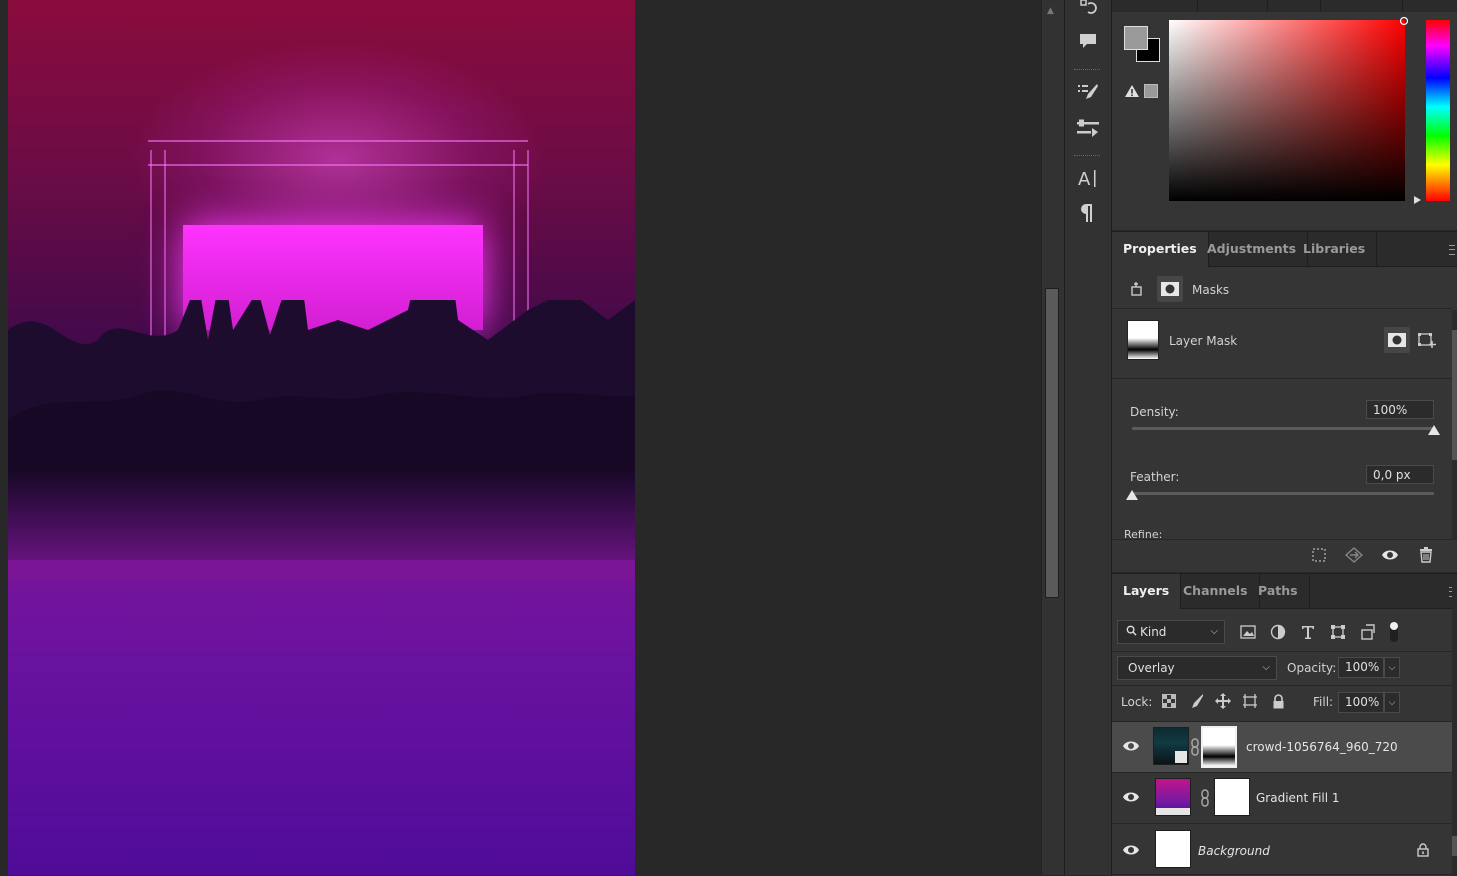 This screenshot has height=876, width=1457. I want to click on tab-paths: Paths, so click(1278, 591).